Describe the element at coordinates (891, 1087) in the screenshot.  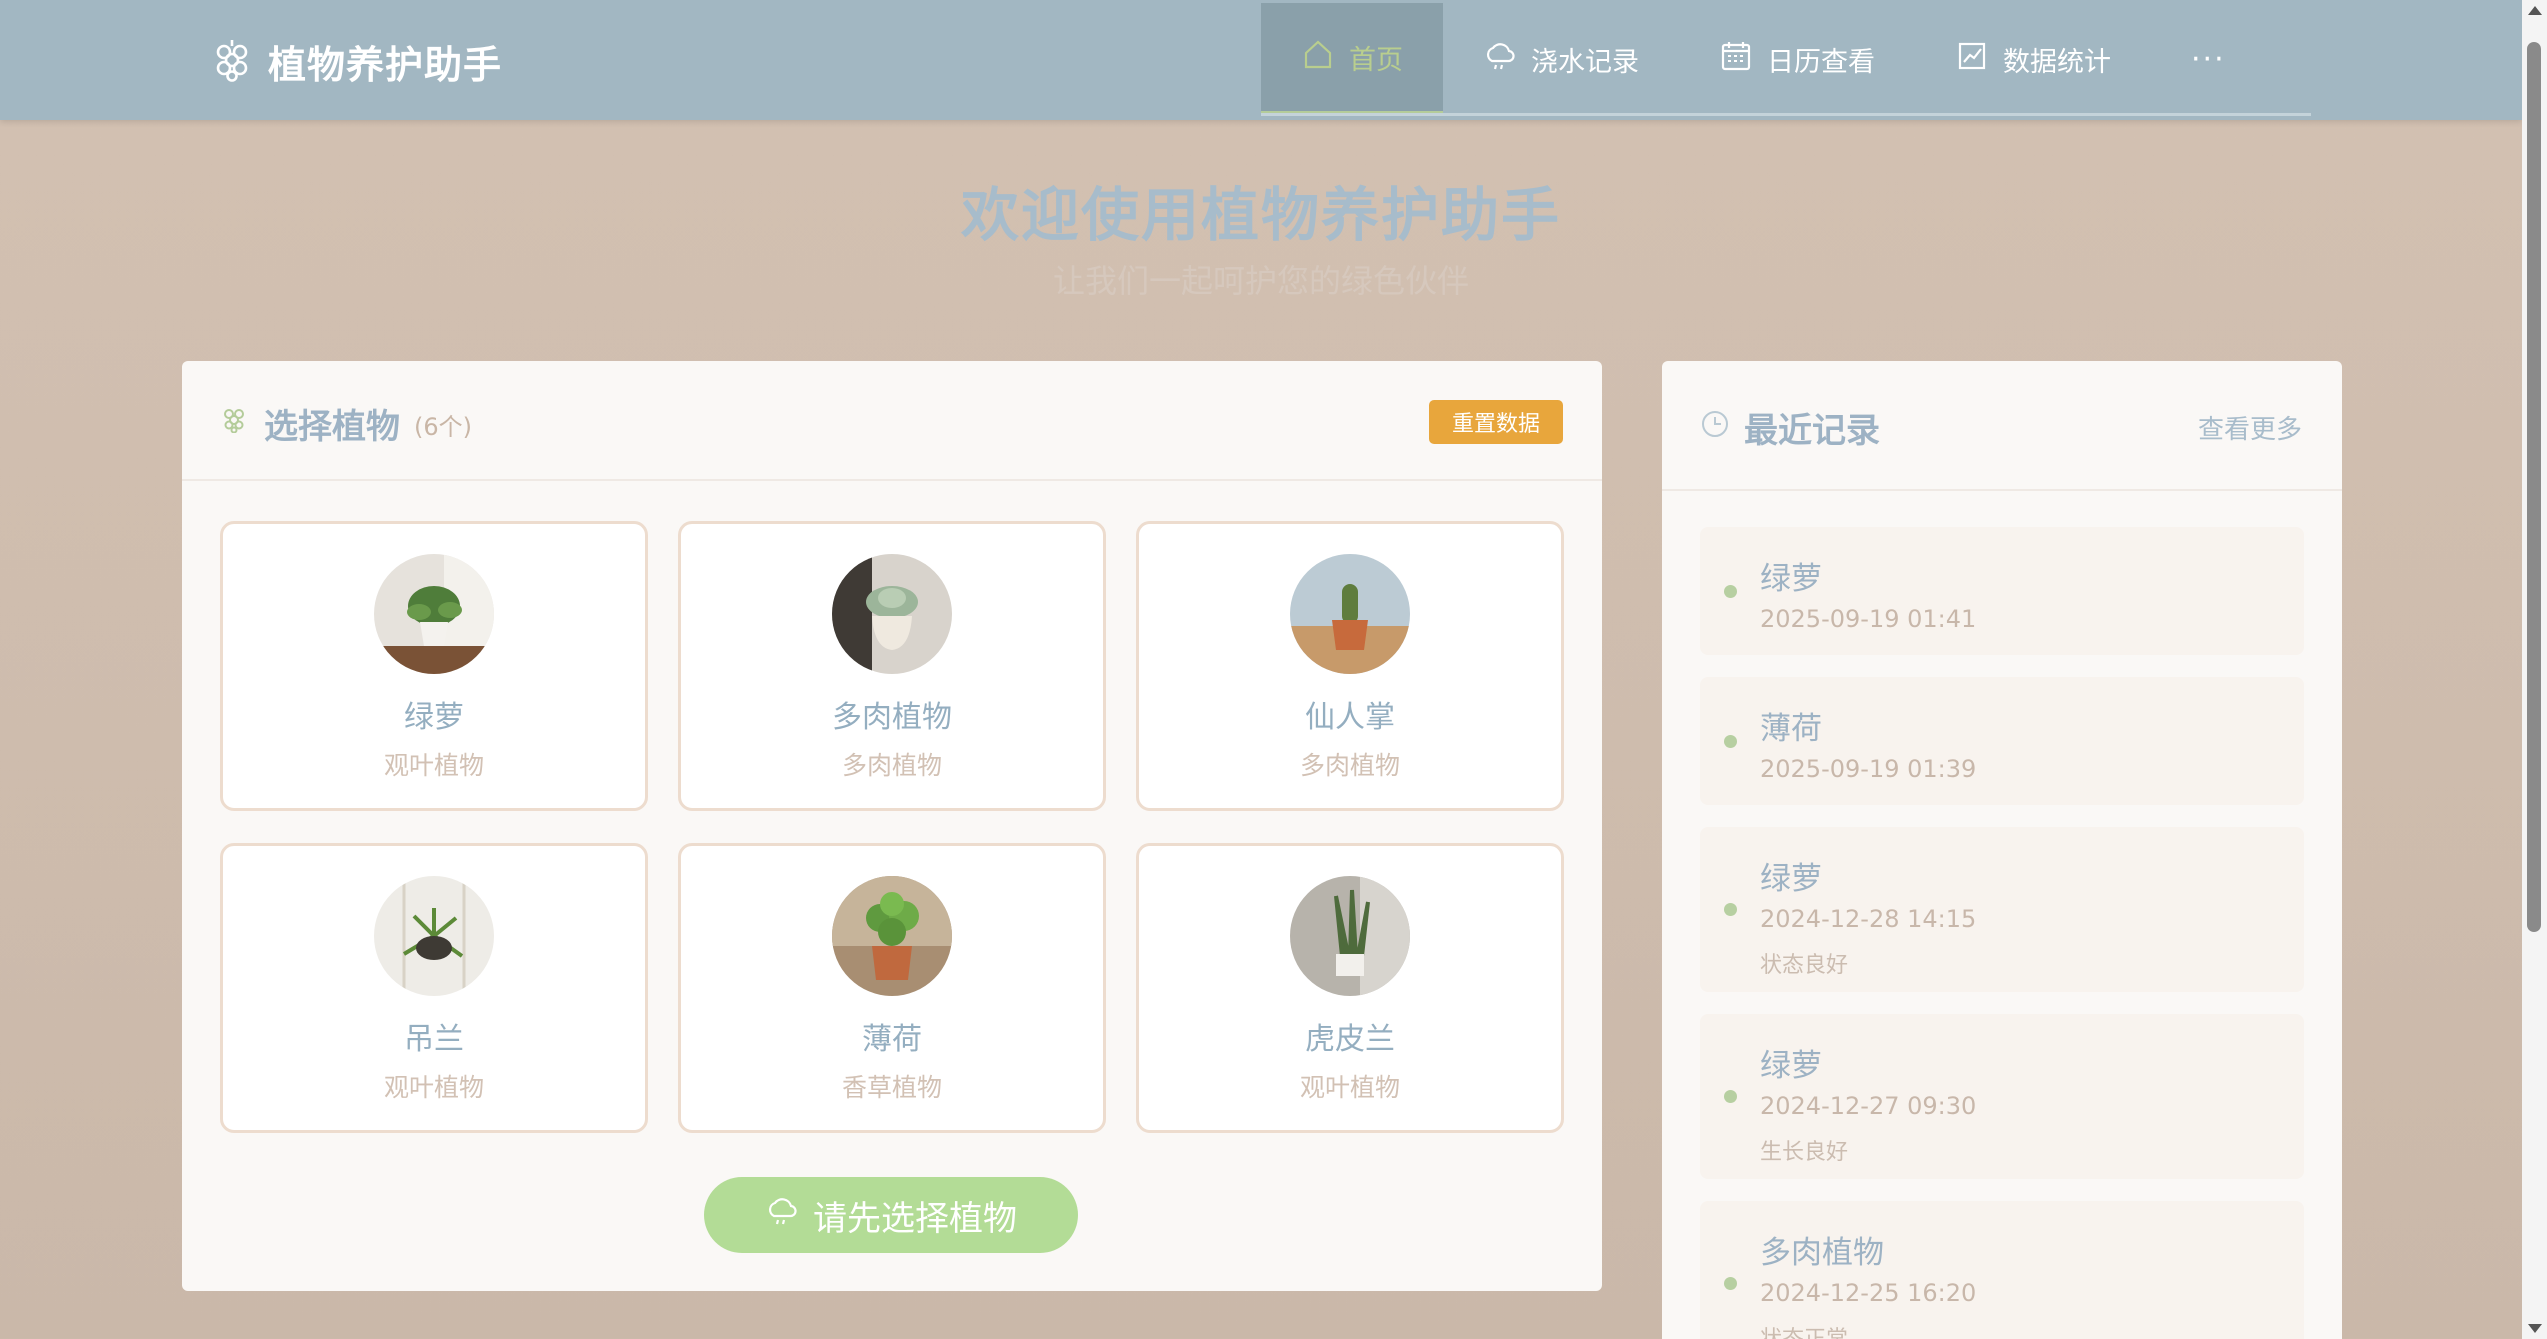
I see `plant-type: 香草植物` at that location.